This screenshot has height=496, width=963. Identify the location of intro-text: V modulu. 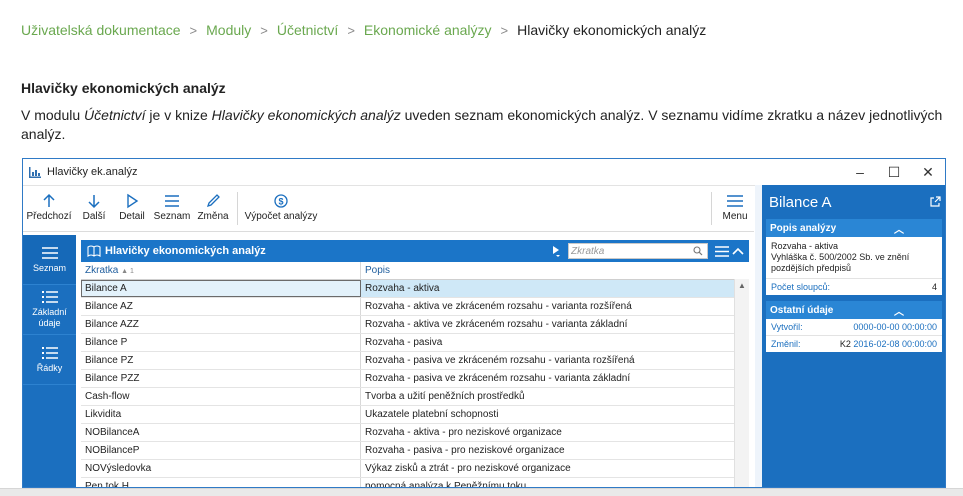
(53, 115).